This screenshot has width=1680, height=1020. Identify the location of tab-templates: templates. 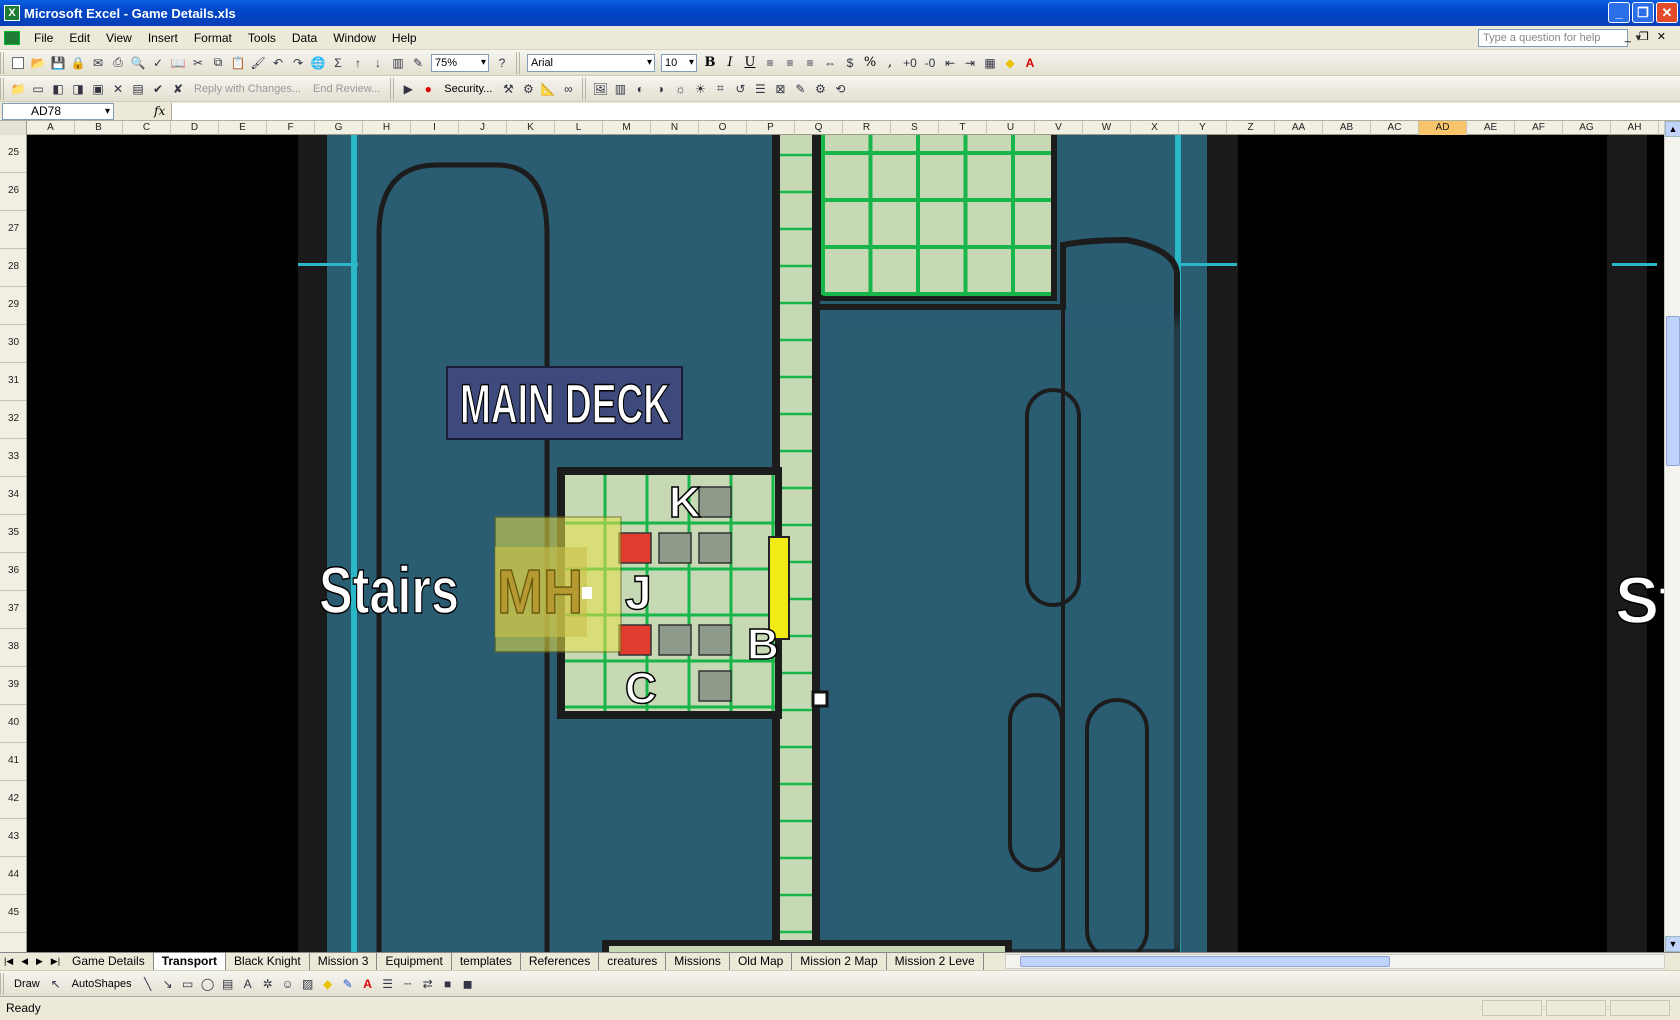
(486, 961).